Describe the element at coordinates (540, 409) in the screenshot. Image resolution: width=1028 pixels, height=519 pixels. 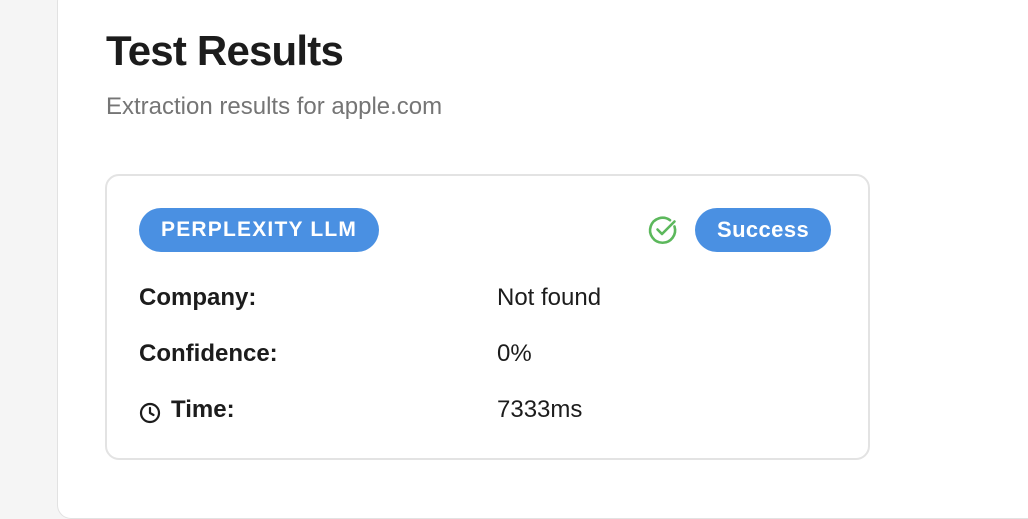
I see `time-value: 7333ms` at that location.